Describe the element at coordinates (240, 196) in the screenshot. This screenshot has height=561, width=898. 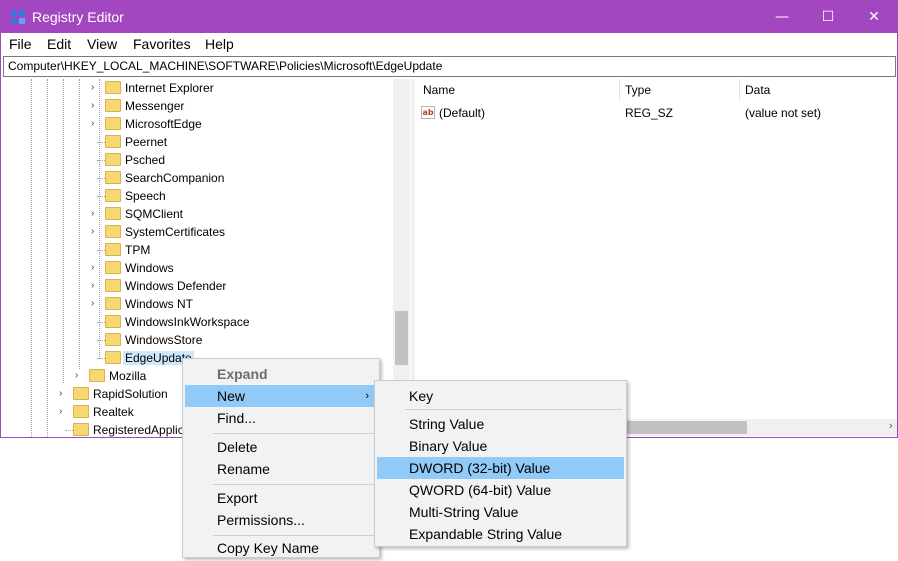
I see `tree-item: Speech` at that location.